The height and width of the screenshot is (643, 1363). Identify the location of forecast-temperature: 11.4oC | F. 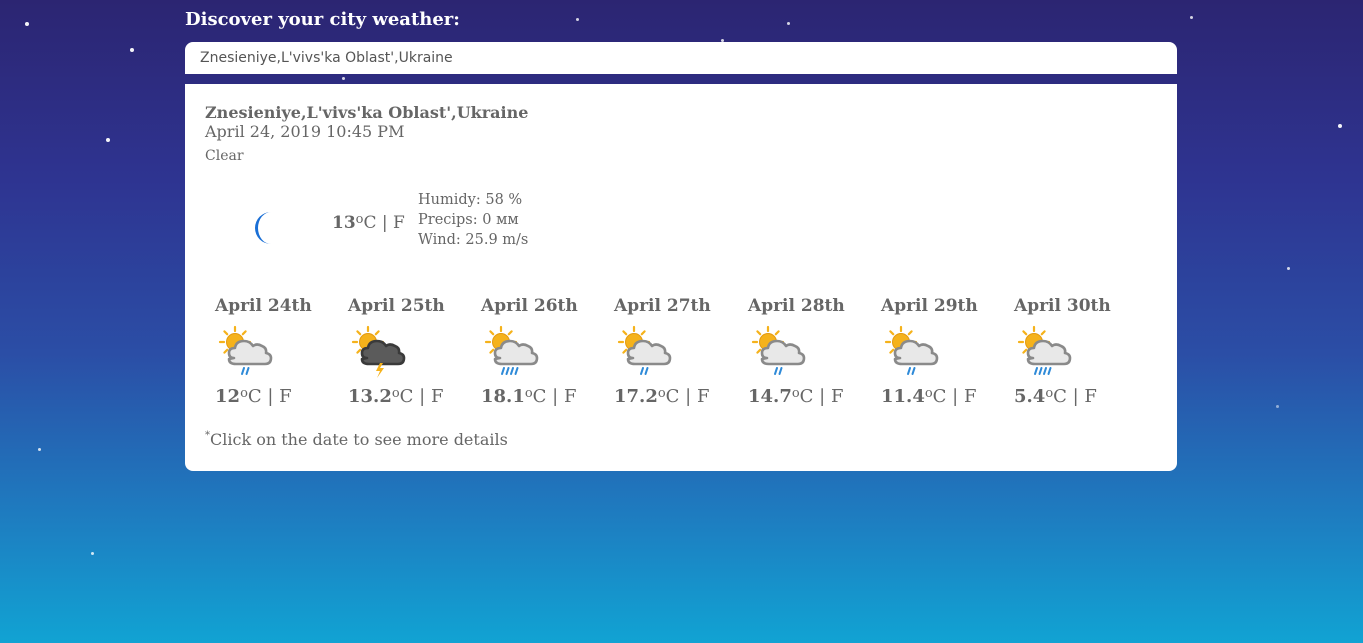
(928, 396).